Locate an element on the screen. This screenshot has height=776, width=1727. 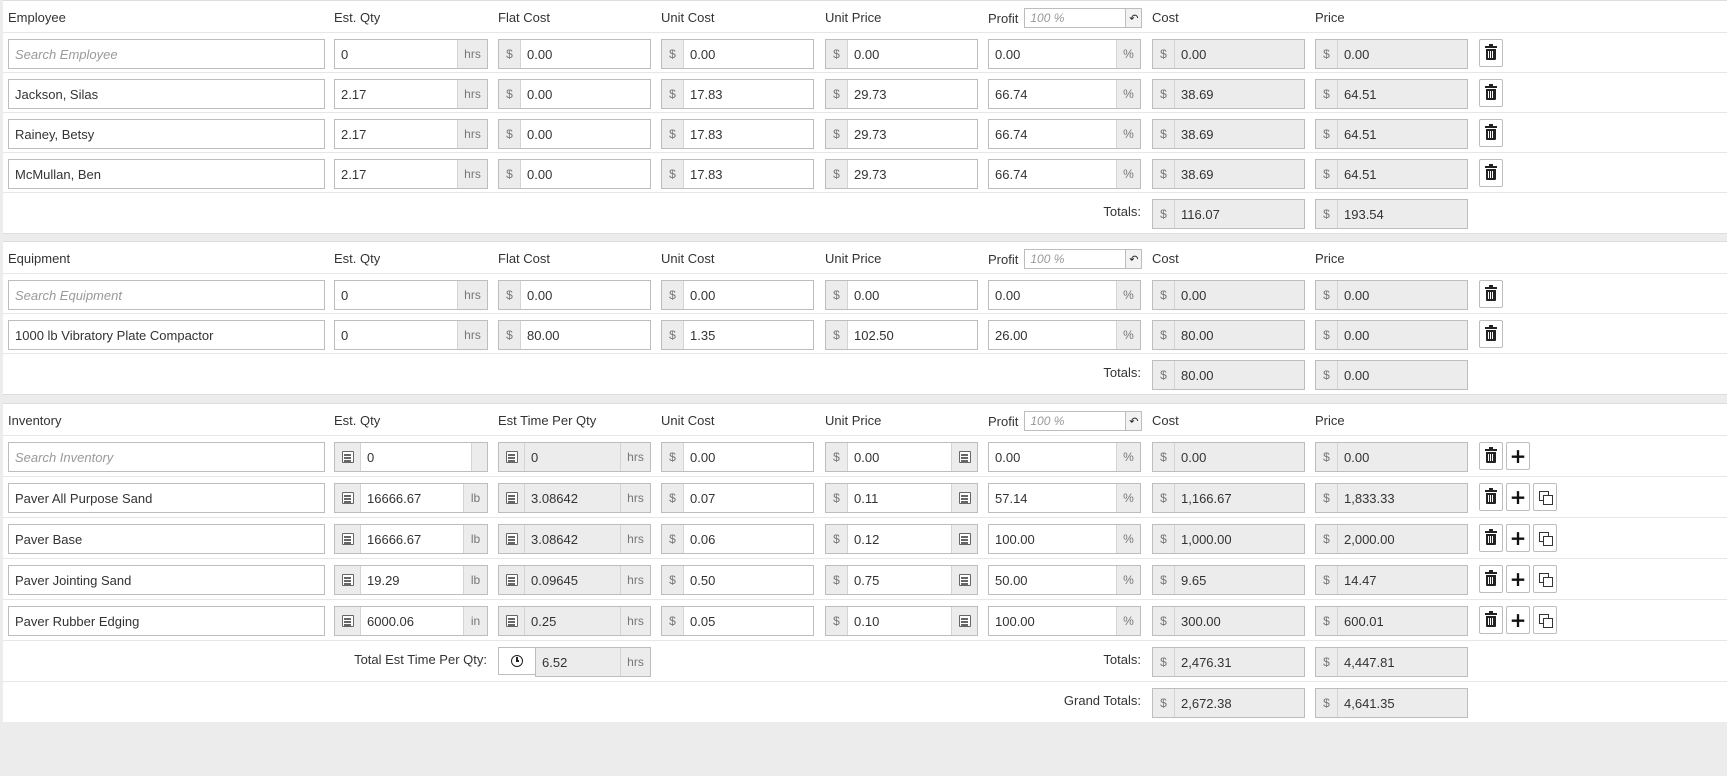
employee-name-input: Rainey, Betsy is located at coordinates (166, 134).